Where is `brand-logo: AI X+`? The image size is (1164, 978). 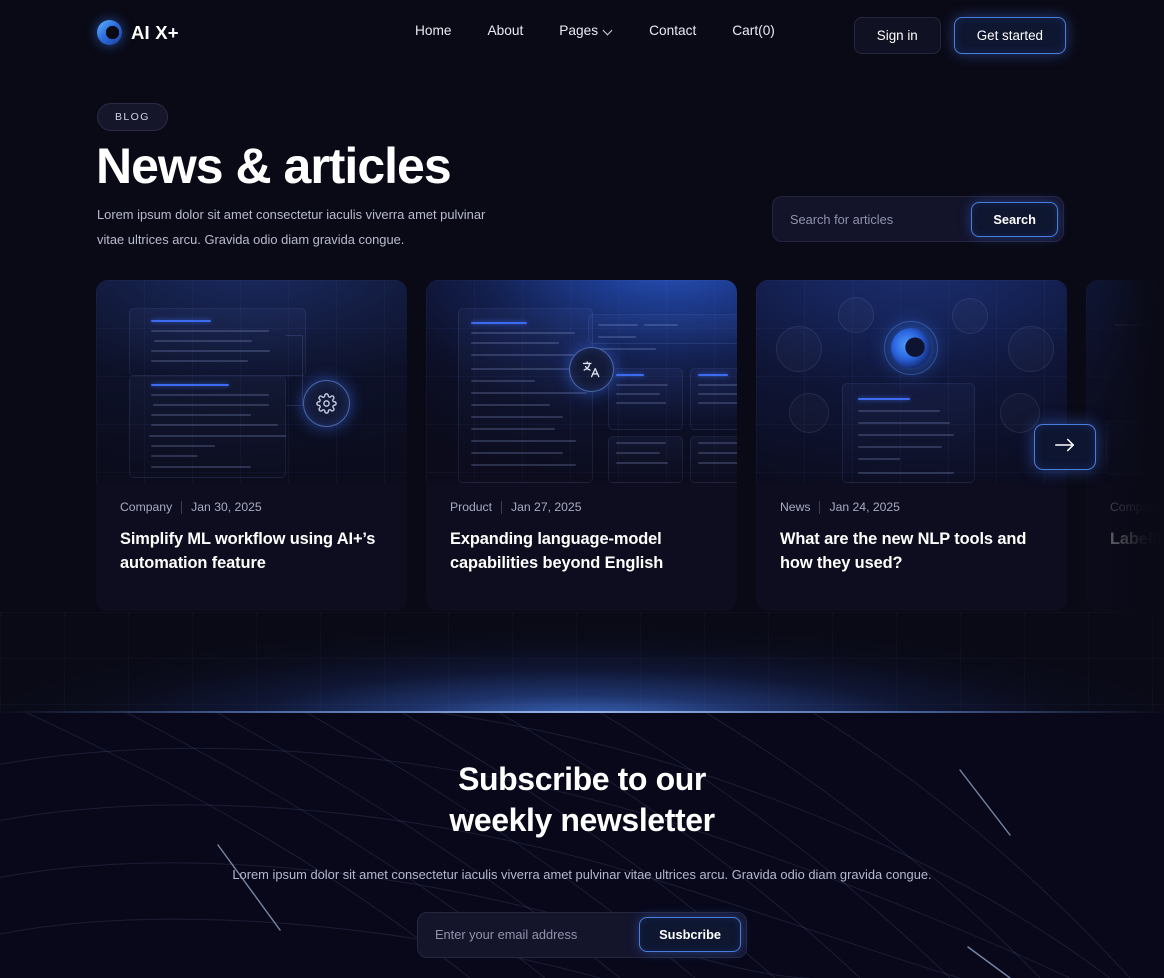
brand-logo: AI X+ is located at coordinates (138, 32).